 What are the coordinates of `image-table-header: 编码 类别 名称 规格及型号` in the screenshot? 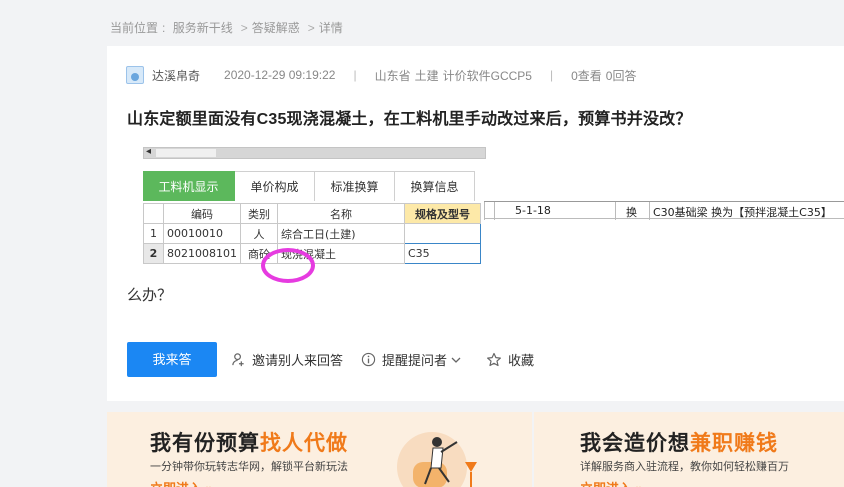 It's located at (312, 213).